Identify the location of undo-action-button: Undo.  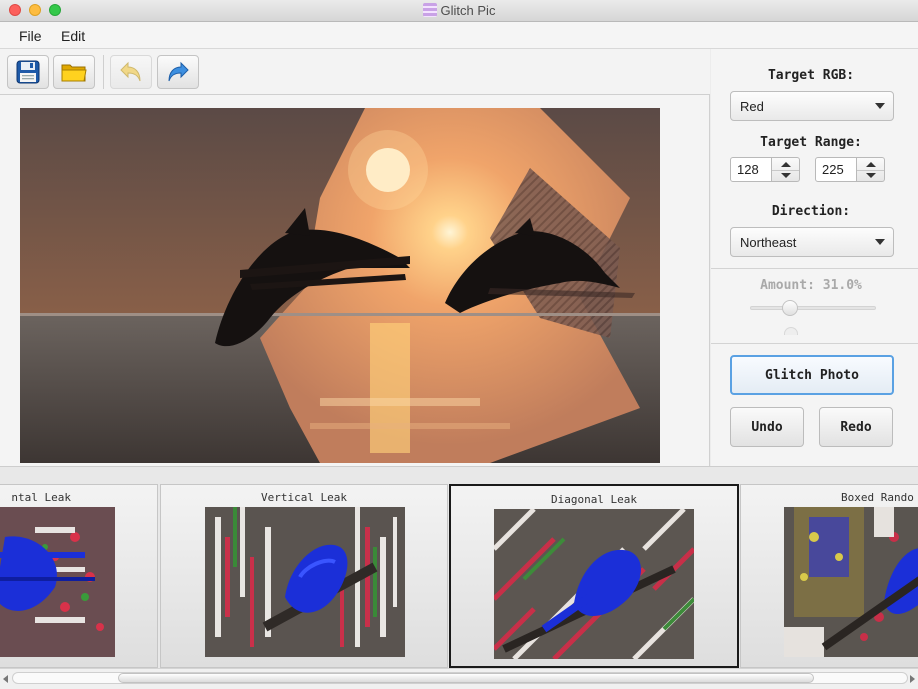
(767, 427).